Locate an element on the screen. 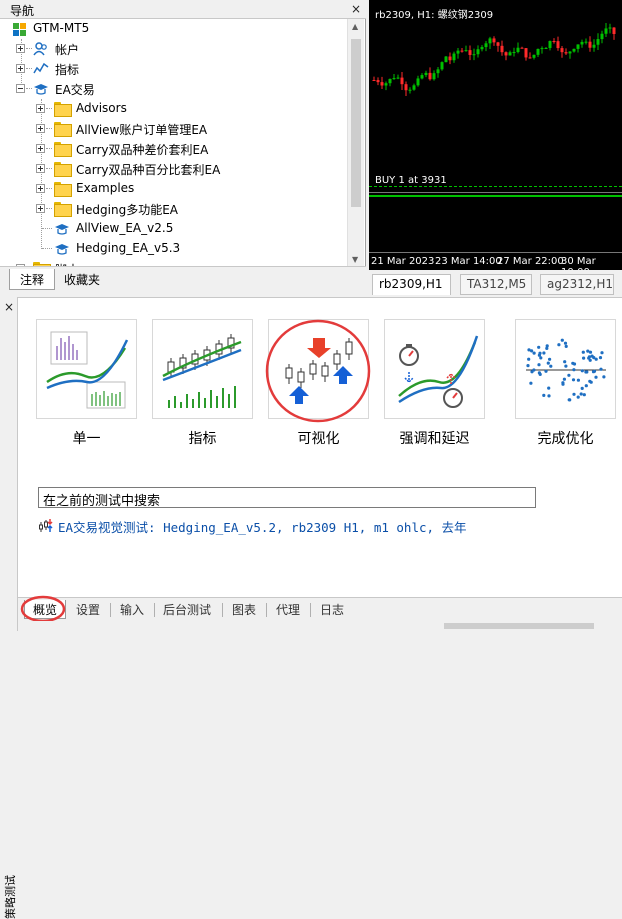 The image size is (622, 919). mode-optimization-card is located at coordinates (565, 369).